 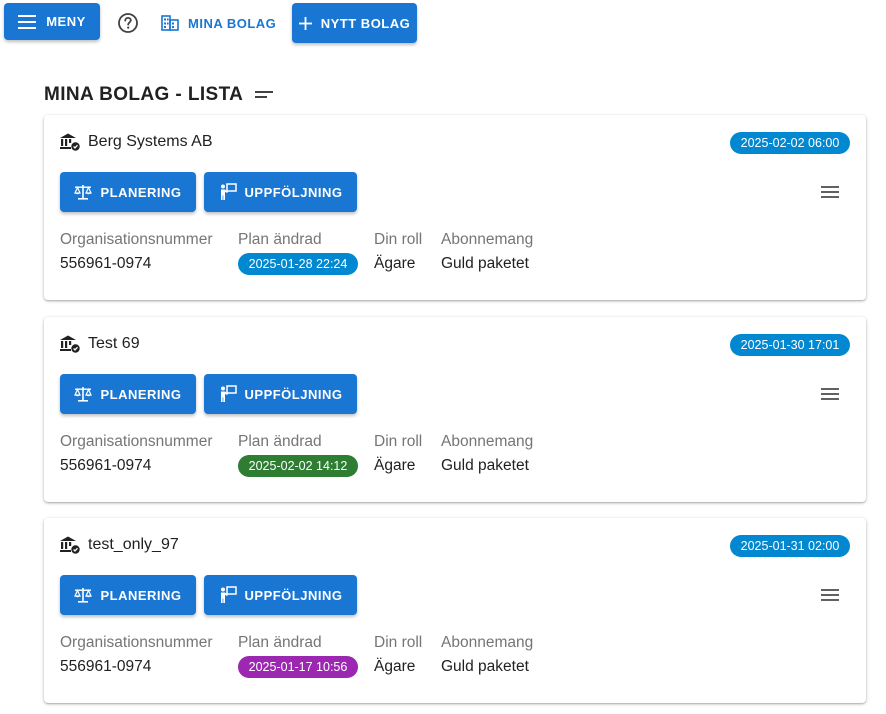 What do you see at coordinates (133, 544) in the screenshot?
I see `company-name: test_only_97` at bounding box center [133, 544].